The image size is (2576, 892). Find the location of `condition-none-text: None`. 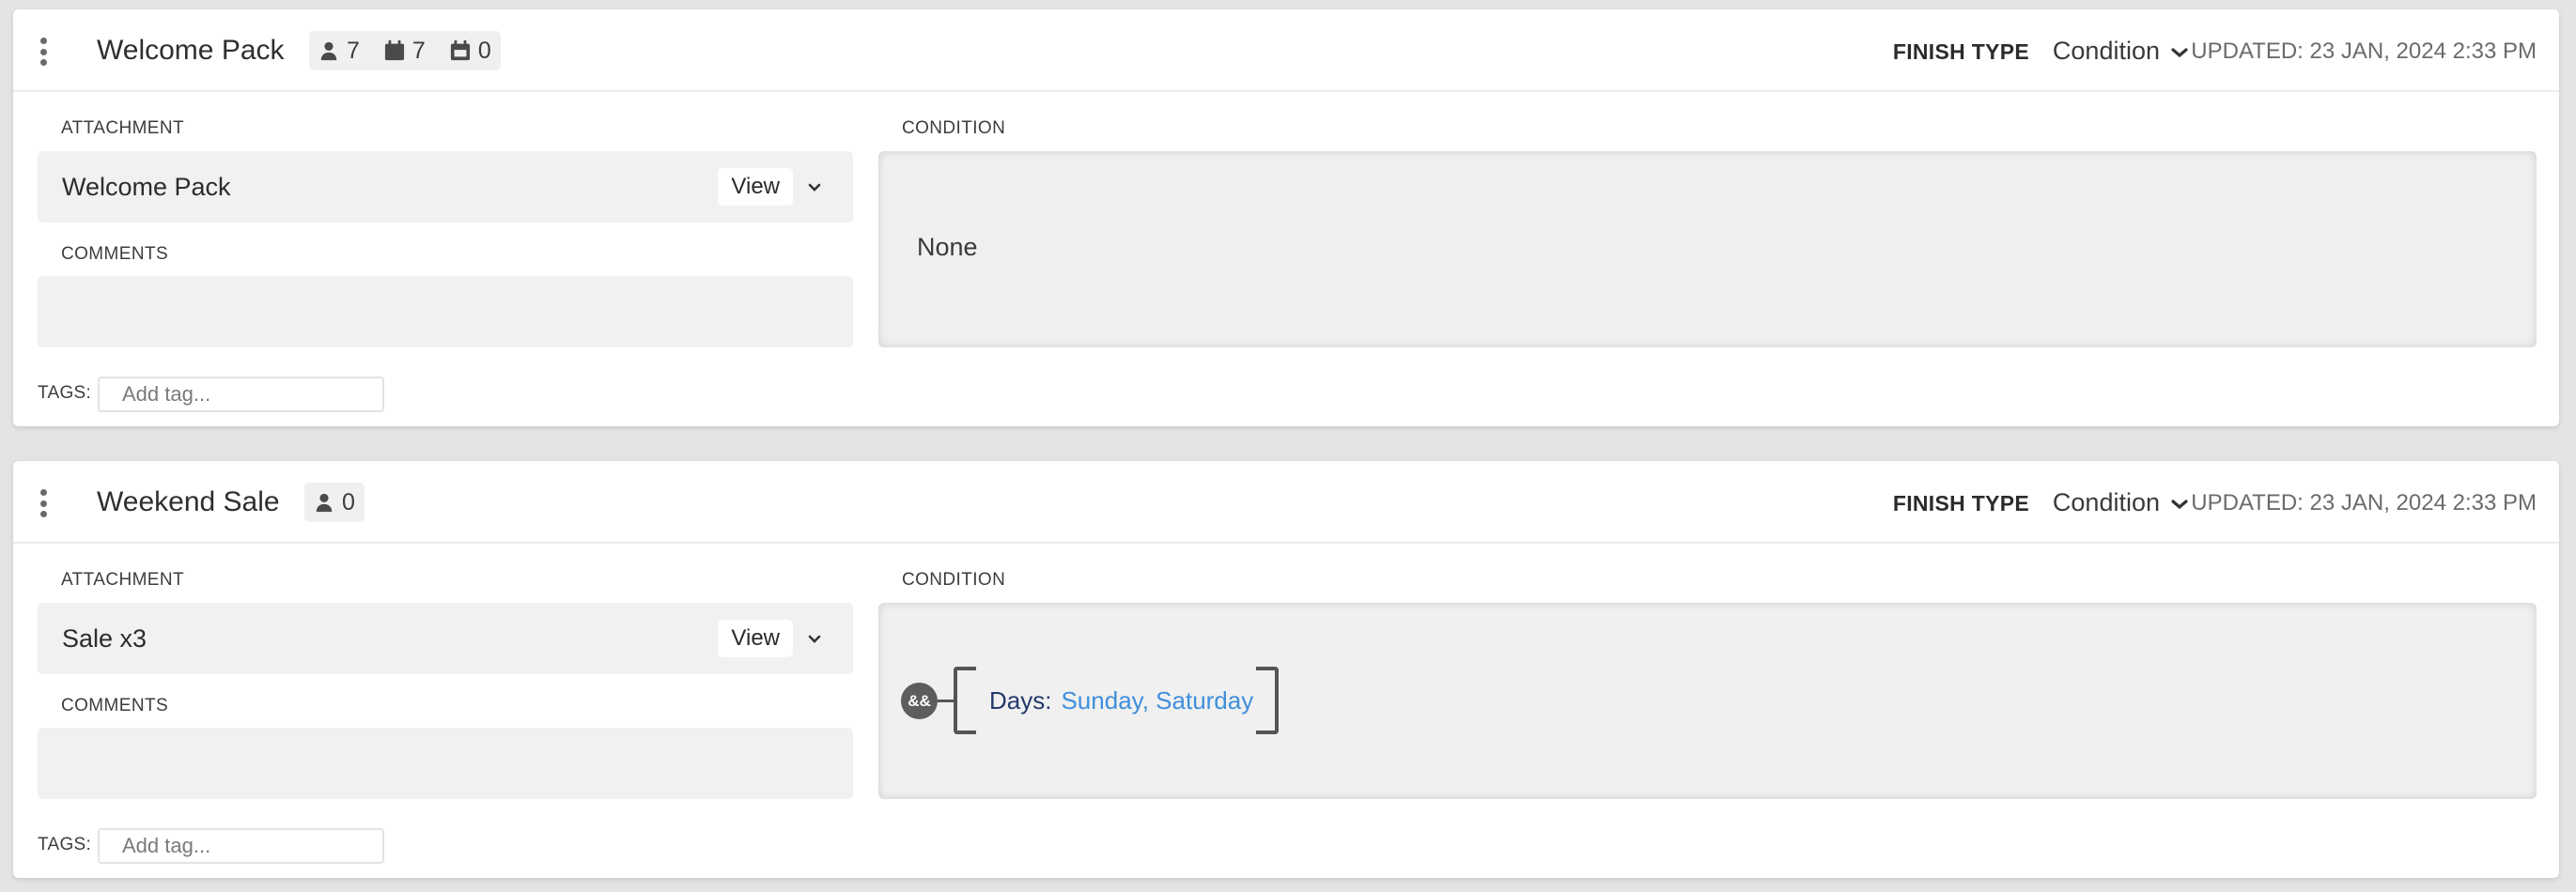

condition-none-text: None is located at coordinates (948, 247).